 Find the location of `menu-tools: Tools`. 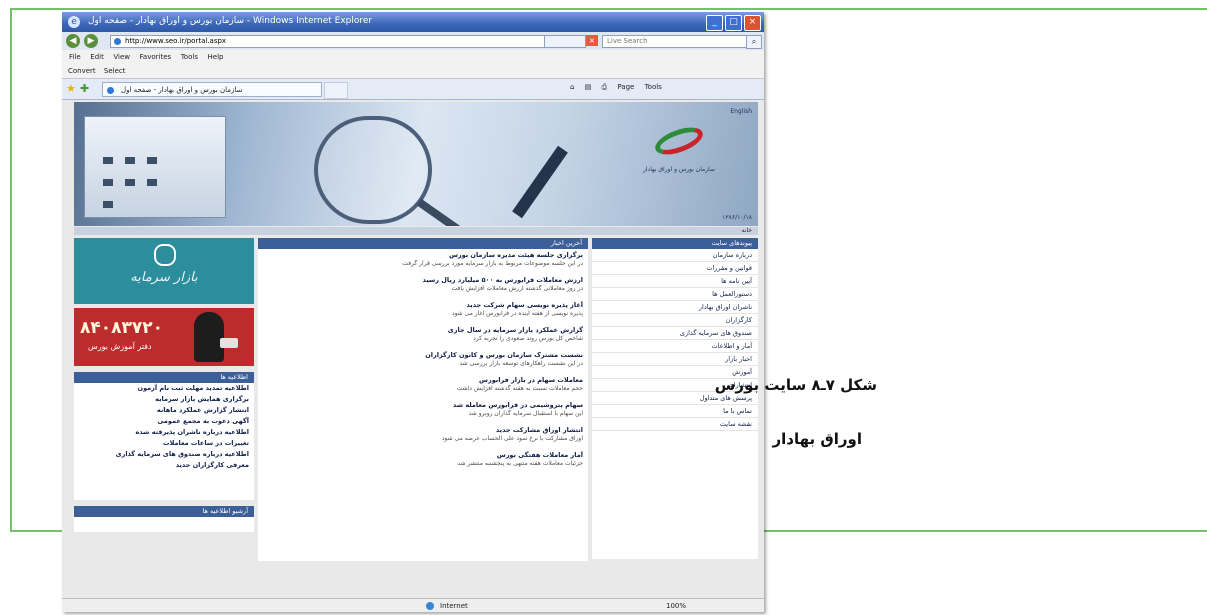

menu-tools: Tools is located at coordinates (189, 57).